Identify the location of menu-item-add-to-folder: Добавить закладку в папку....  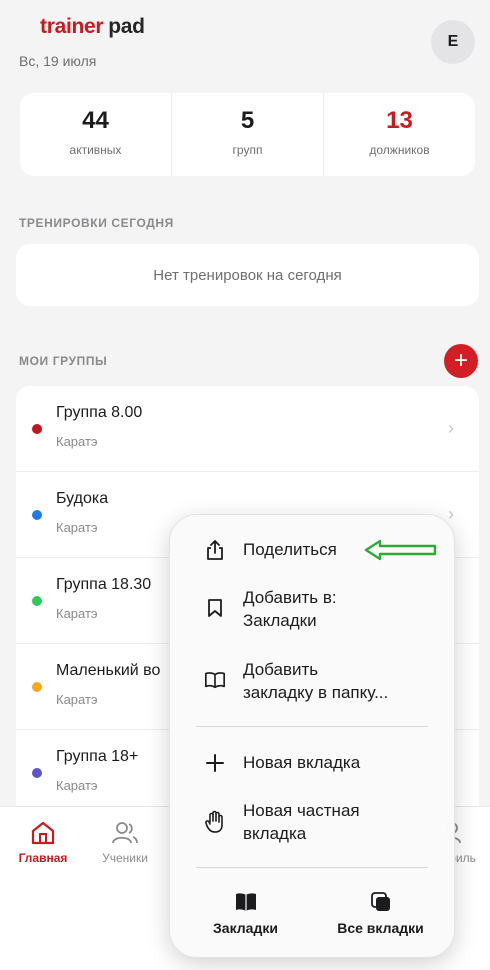
(313, 683).